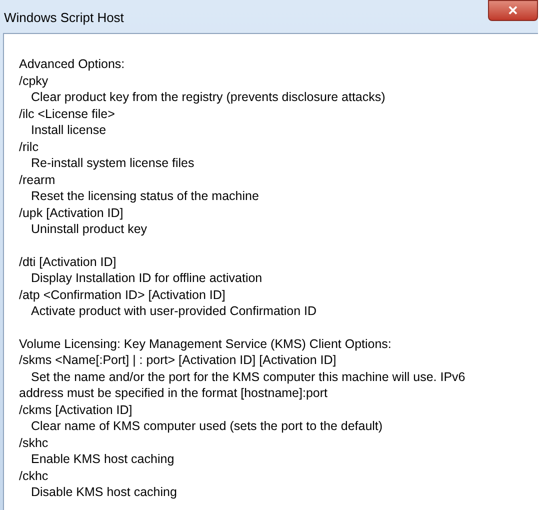 The image size is (555, 510). I want to click on option-description: Reset the licensing status of the machine, so click(145, 196).